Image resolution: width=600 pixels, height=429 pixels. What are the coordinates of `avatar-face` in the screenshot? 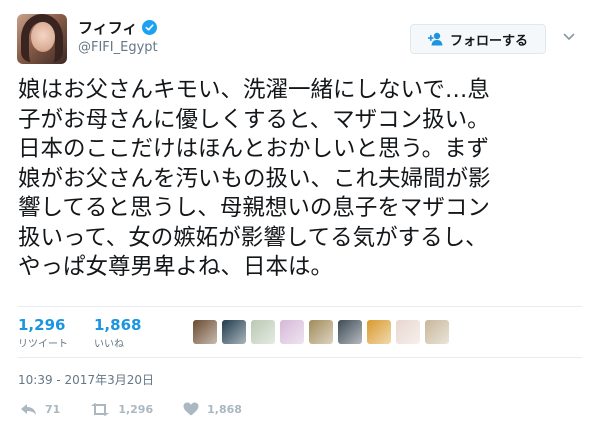 It's located at (43, 37).